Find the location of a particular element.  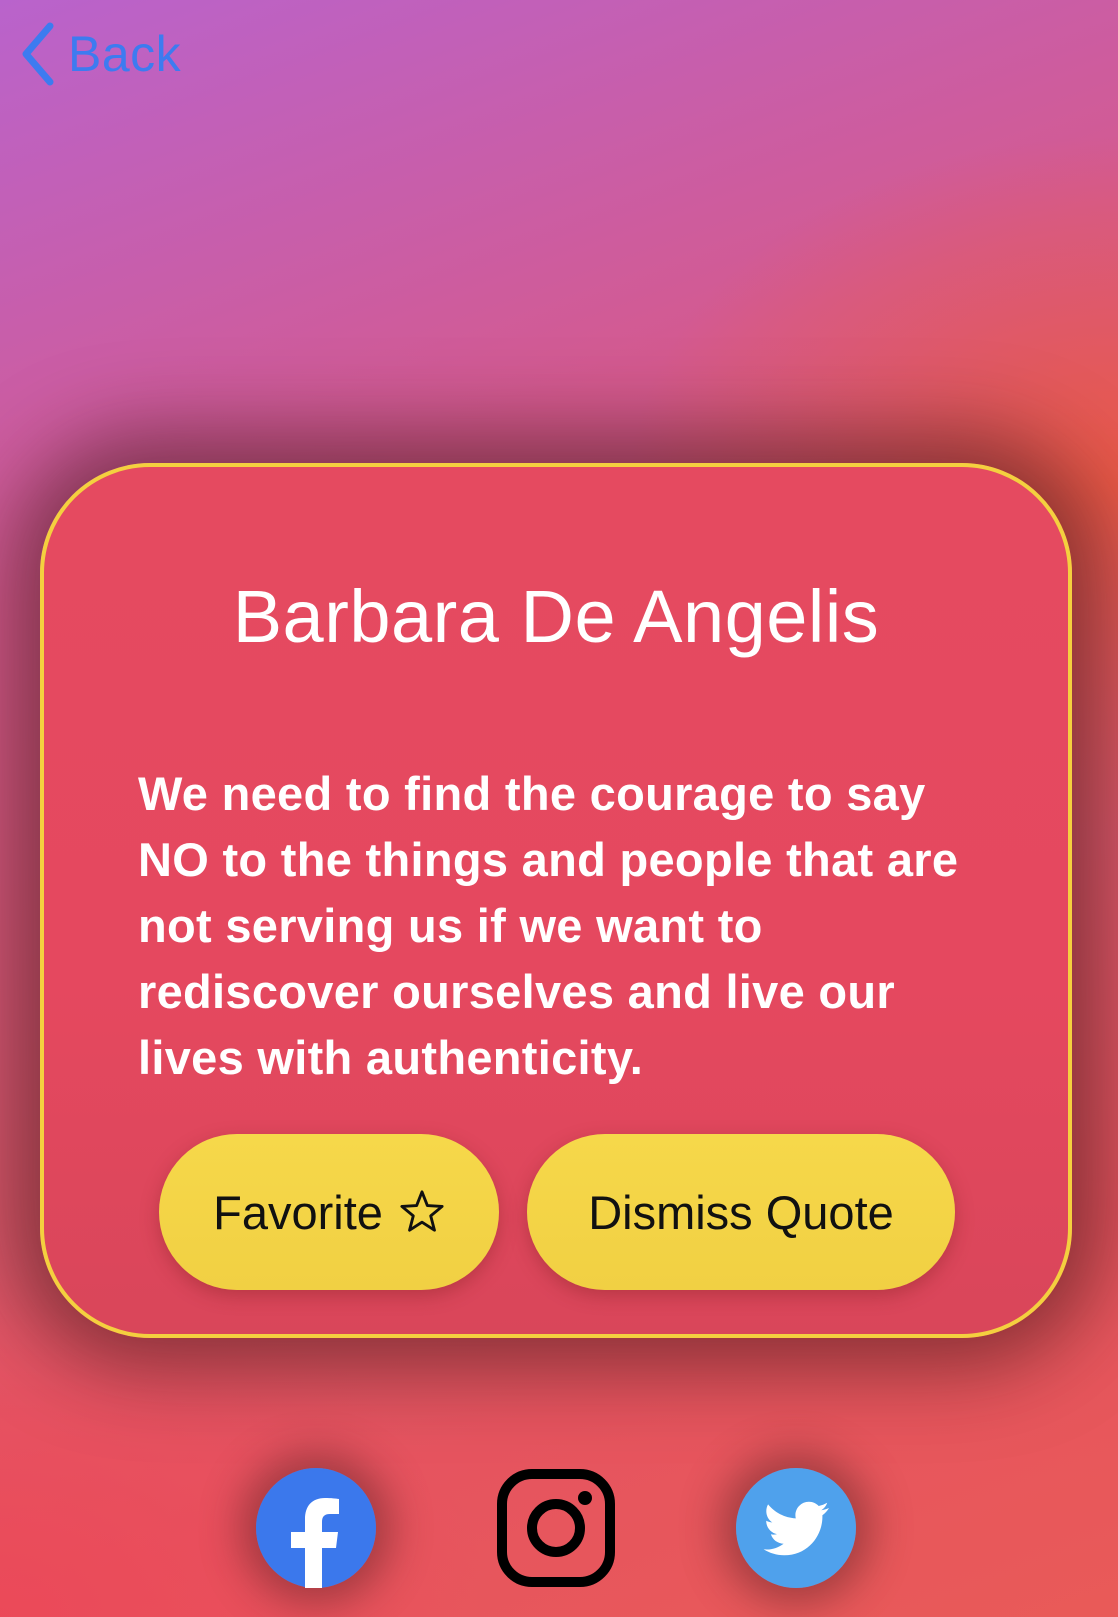

favorite-button: Favorite is located at coordinates (329, 1212).